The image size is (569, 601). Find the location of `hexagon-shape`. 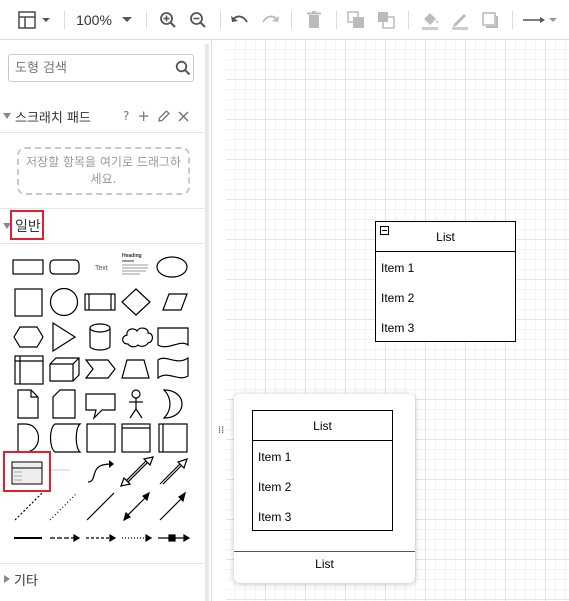

hexagon-shape is located at coordinates (28, 337).